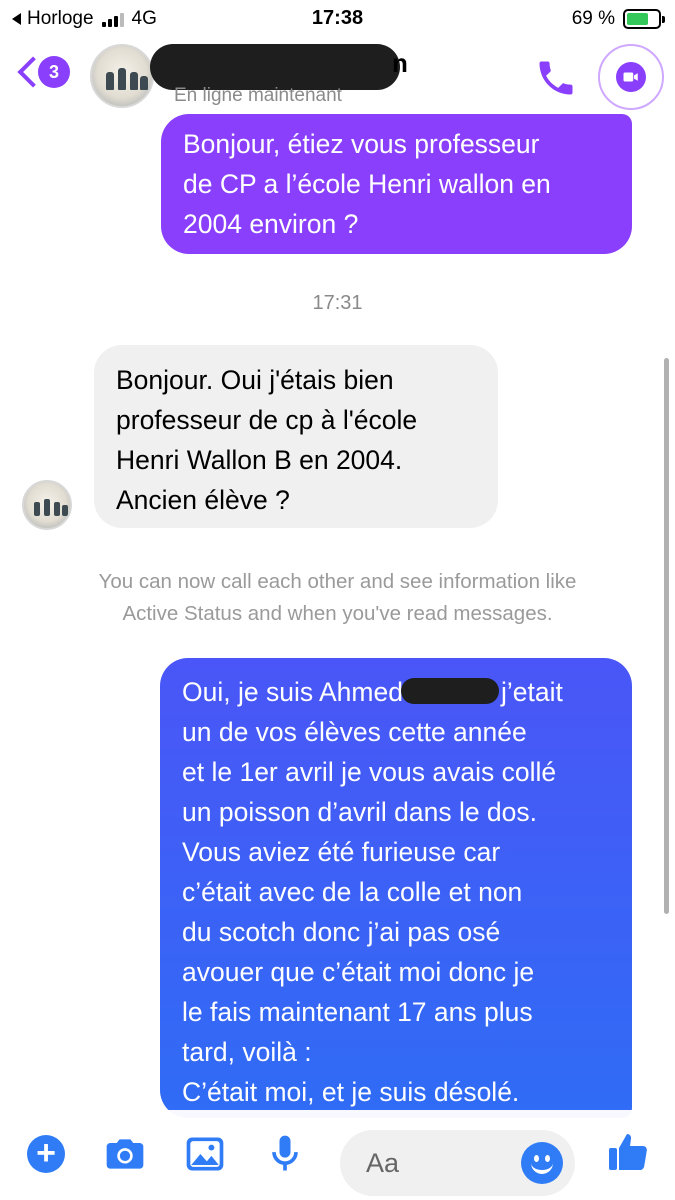  What do you see at coordinates (341, 852) in the screenshot?
I see `message-line: Vous aviez été furieuse car` at bounding box center [341, 852].